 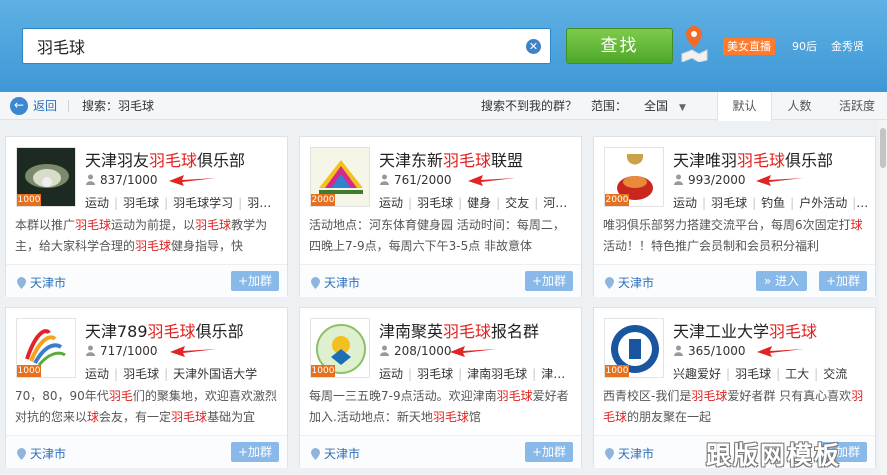 What do you see at coordinates (617, 200) in the screenshot?
I see `level-badge: 2000` at bounding box center [617, 200].